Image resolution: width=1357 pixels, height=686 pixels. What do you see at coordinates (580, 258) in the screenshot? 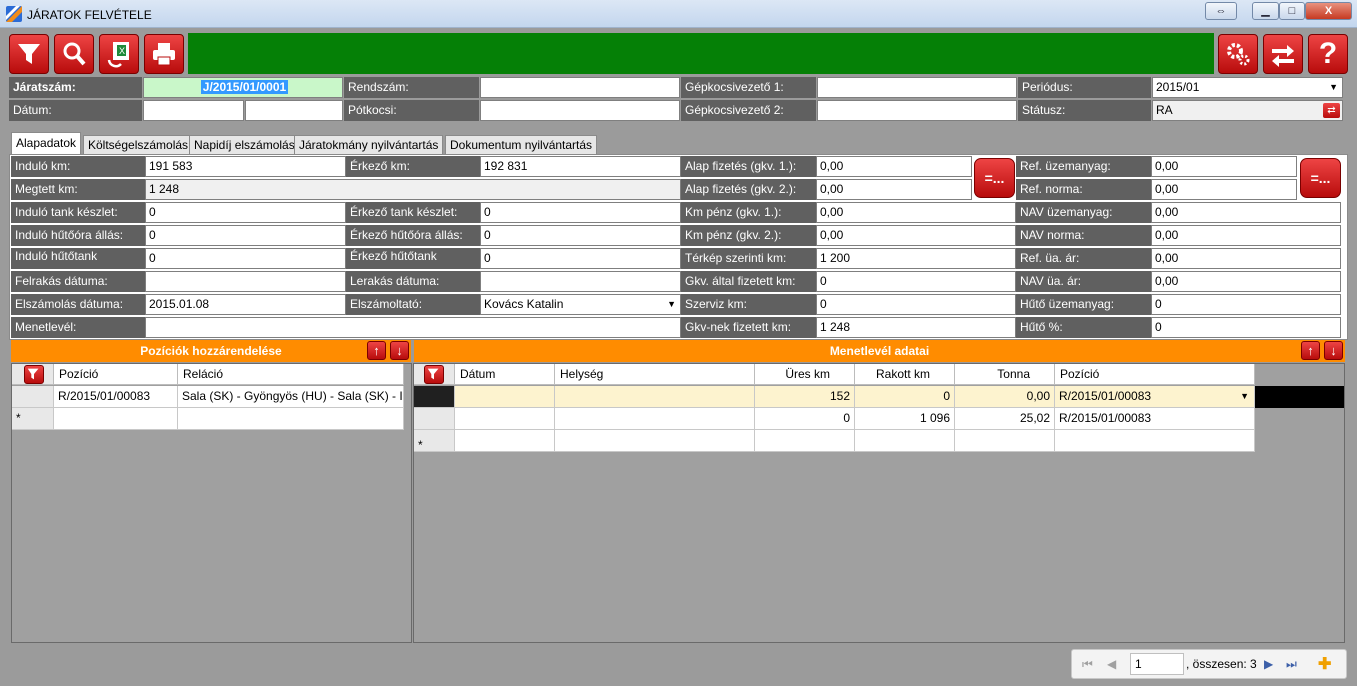
I see `erkezo-hutotank-field: 0` at bounding box center [580, 258].